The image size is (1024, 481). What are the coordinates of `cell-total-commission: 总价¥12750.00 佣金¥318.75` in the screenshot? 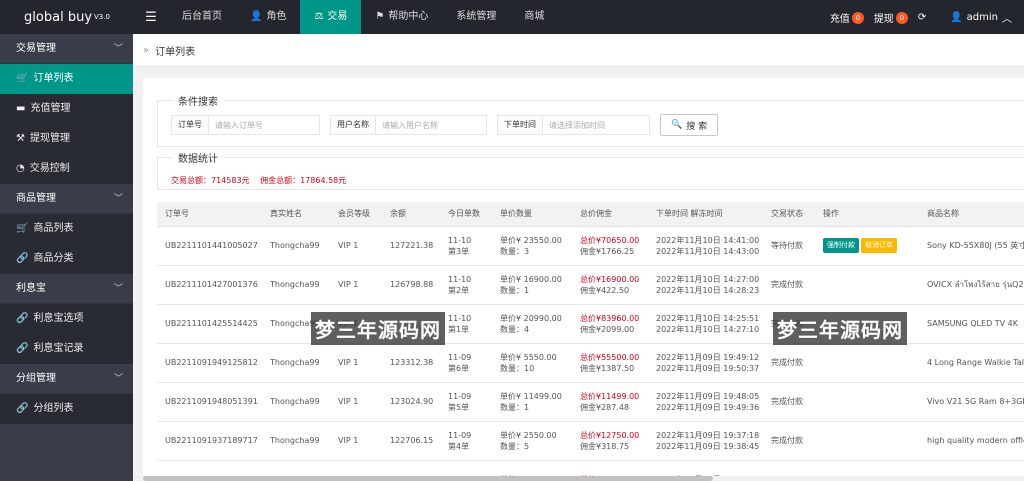 It's located at (610, 441).